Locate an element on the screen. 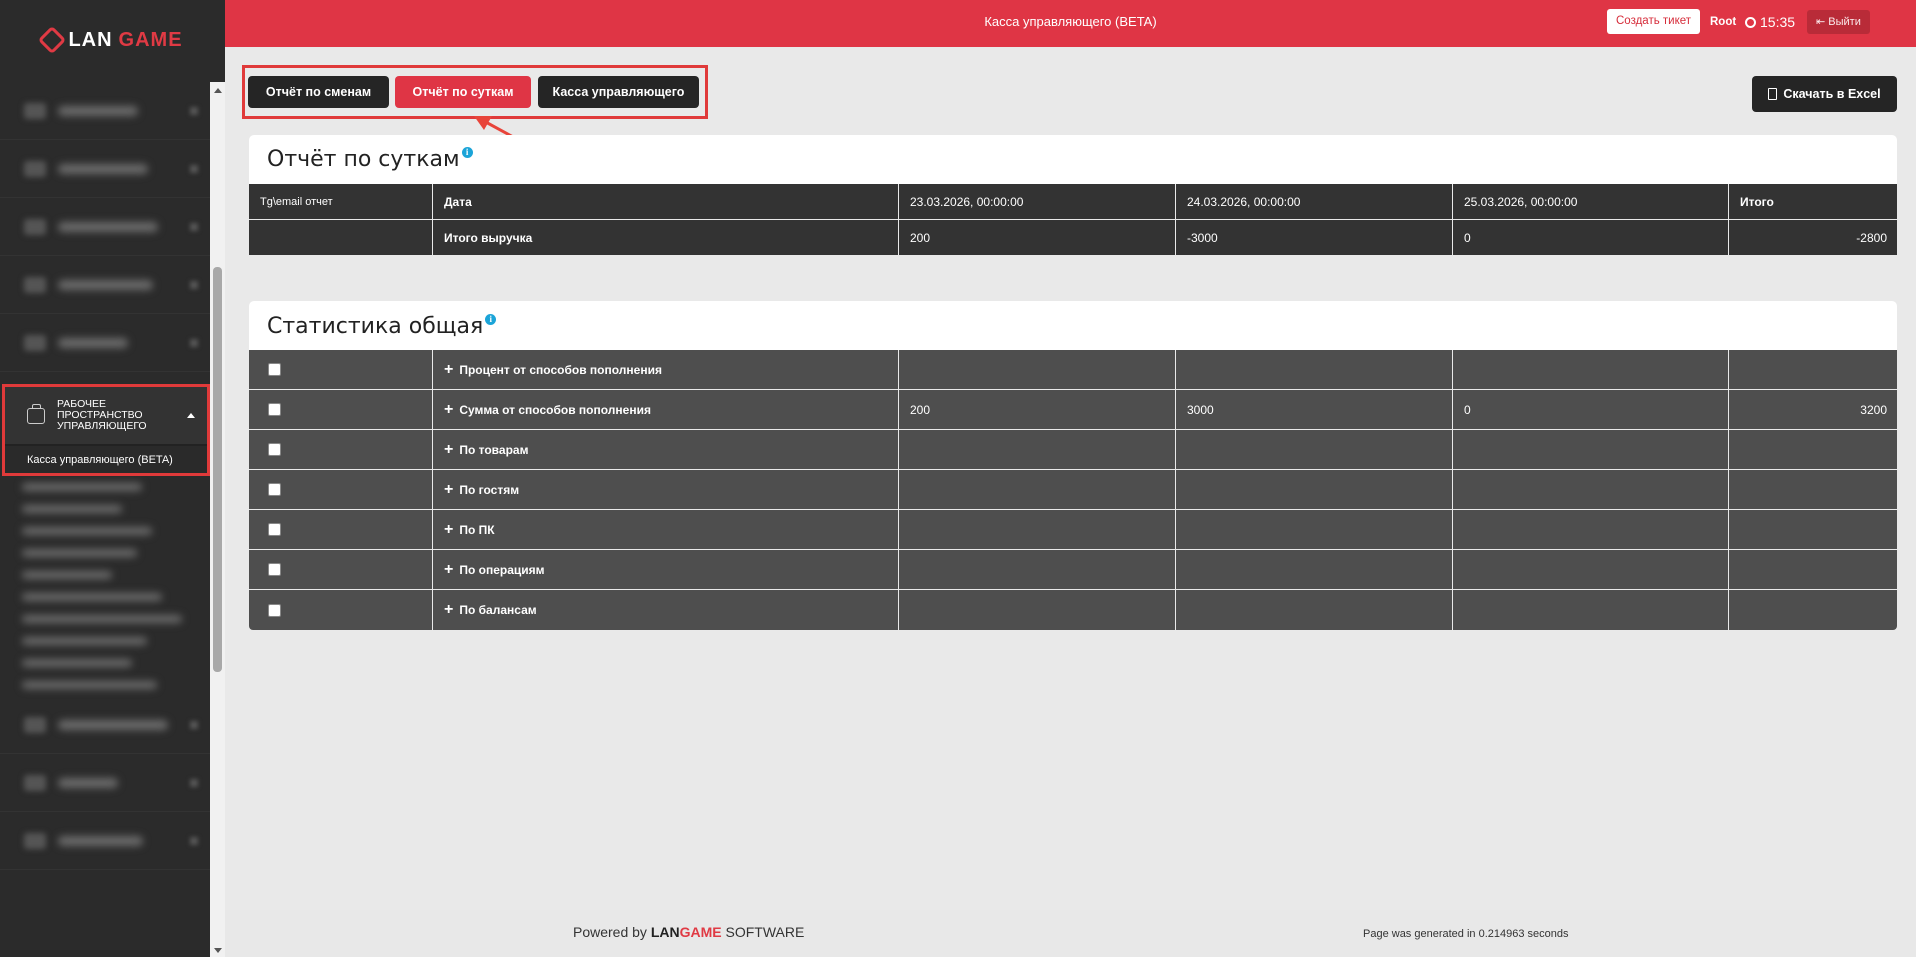 This screenshot has height=957, width=1916. table-header-cell: Итого is located at coordinates (1757, 201).